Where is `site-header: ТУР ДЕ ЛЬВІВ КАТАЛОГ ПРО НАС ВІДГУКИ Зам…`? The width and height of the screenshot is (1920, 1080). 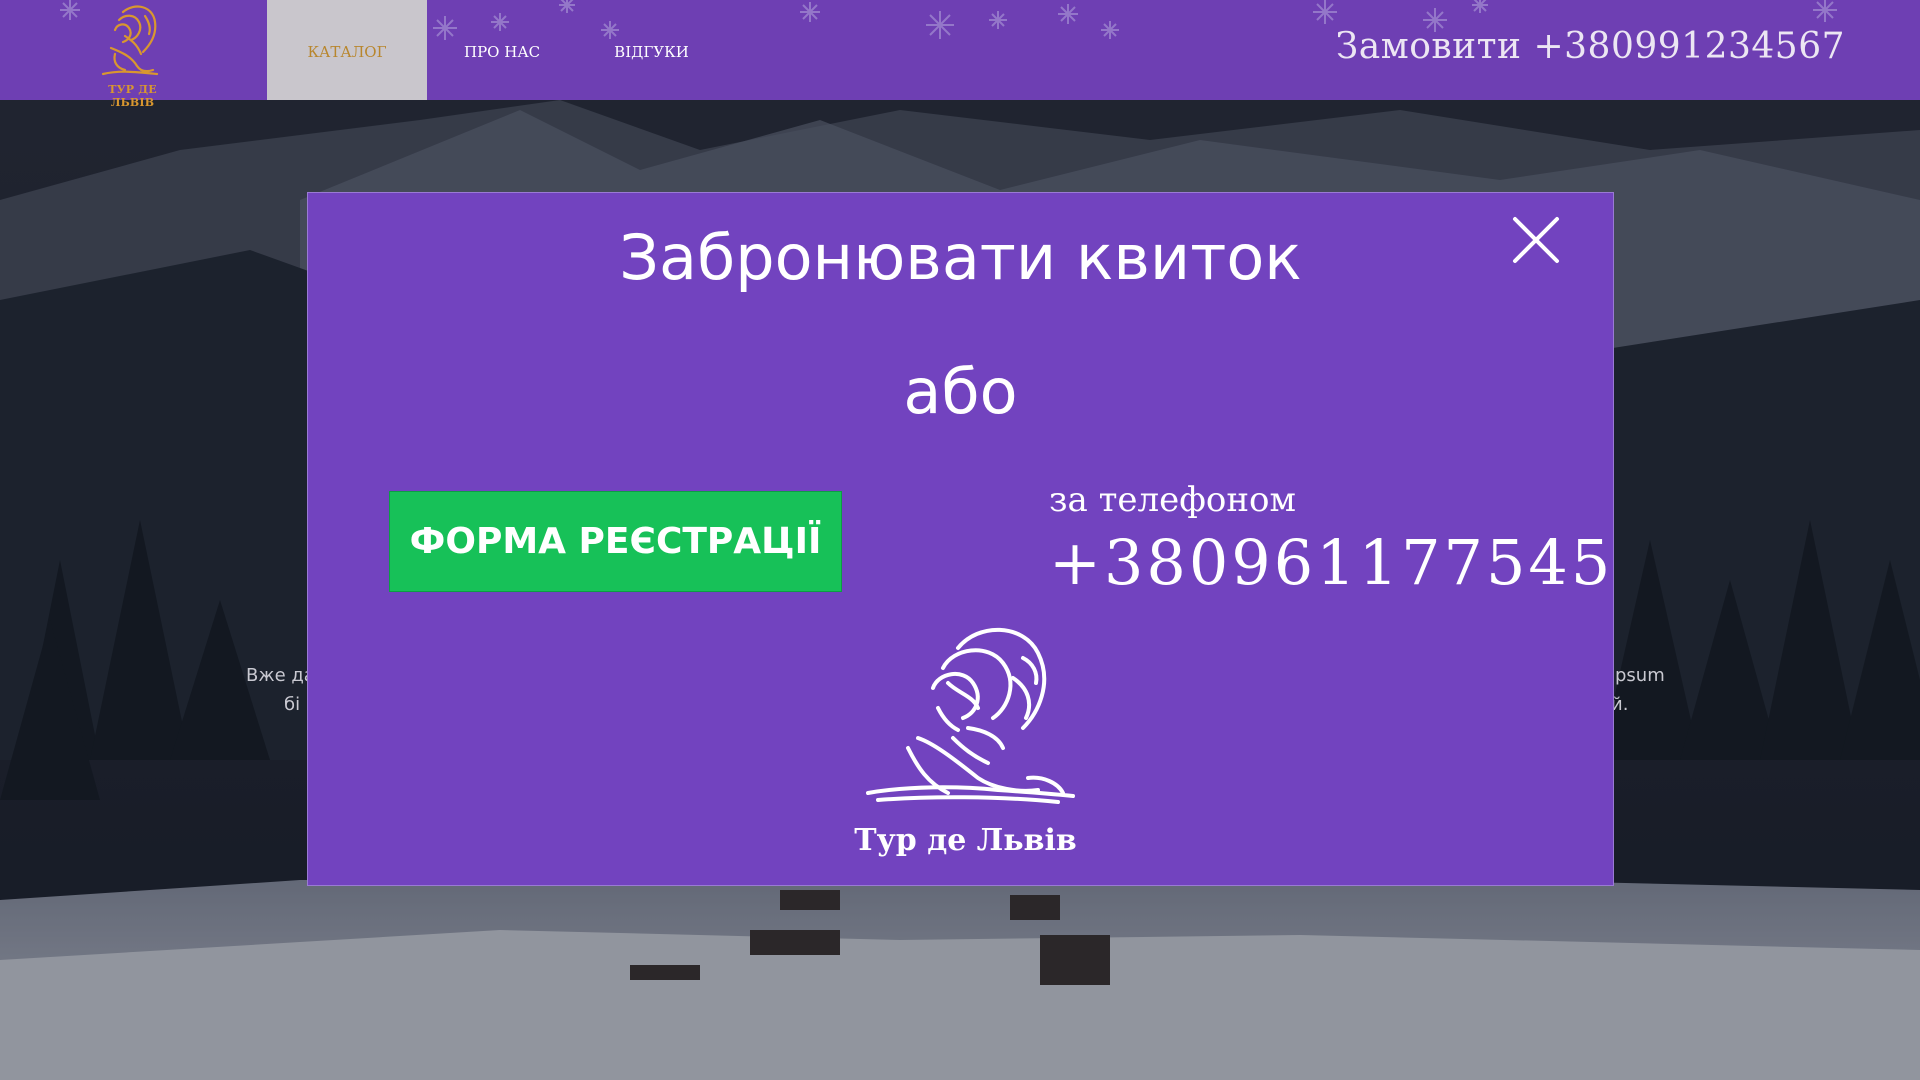 site-header: ТУР ДЕ ЛЬВІВ КАТАЛОГ ПРО НАС ВІДГУКИ Зам… is located at coordinates (960, 54).